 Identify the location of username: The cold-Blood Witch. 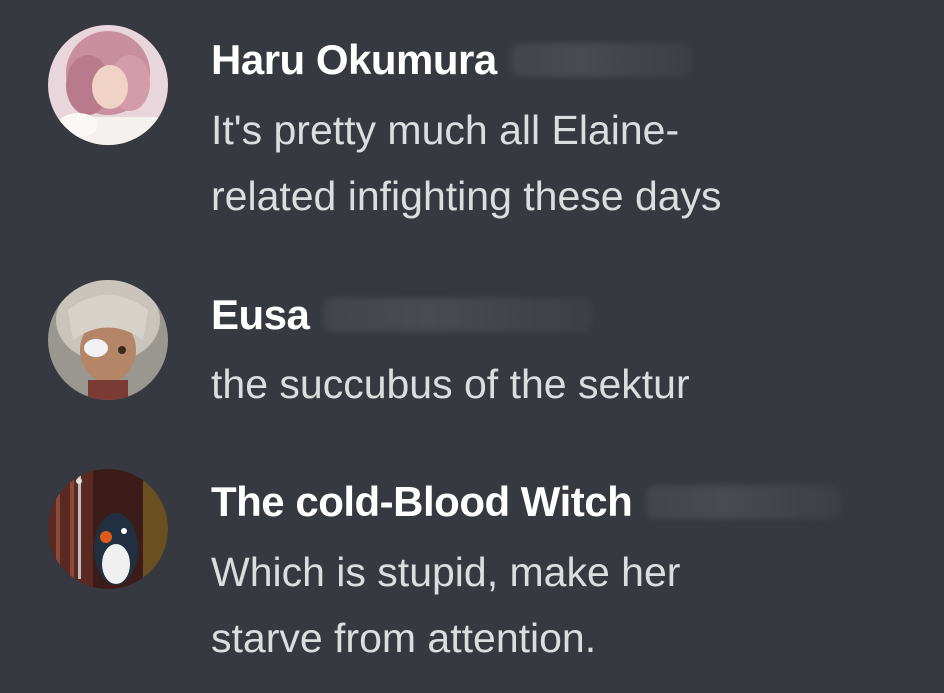
(422, 502).